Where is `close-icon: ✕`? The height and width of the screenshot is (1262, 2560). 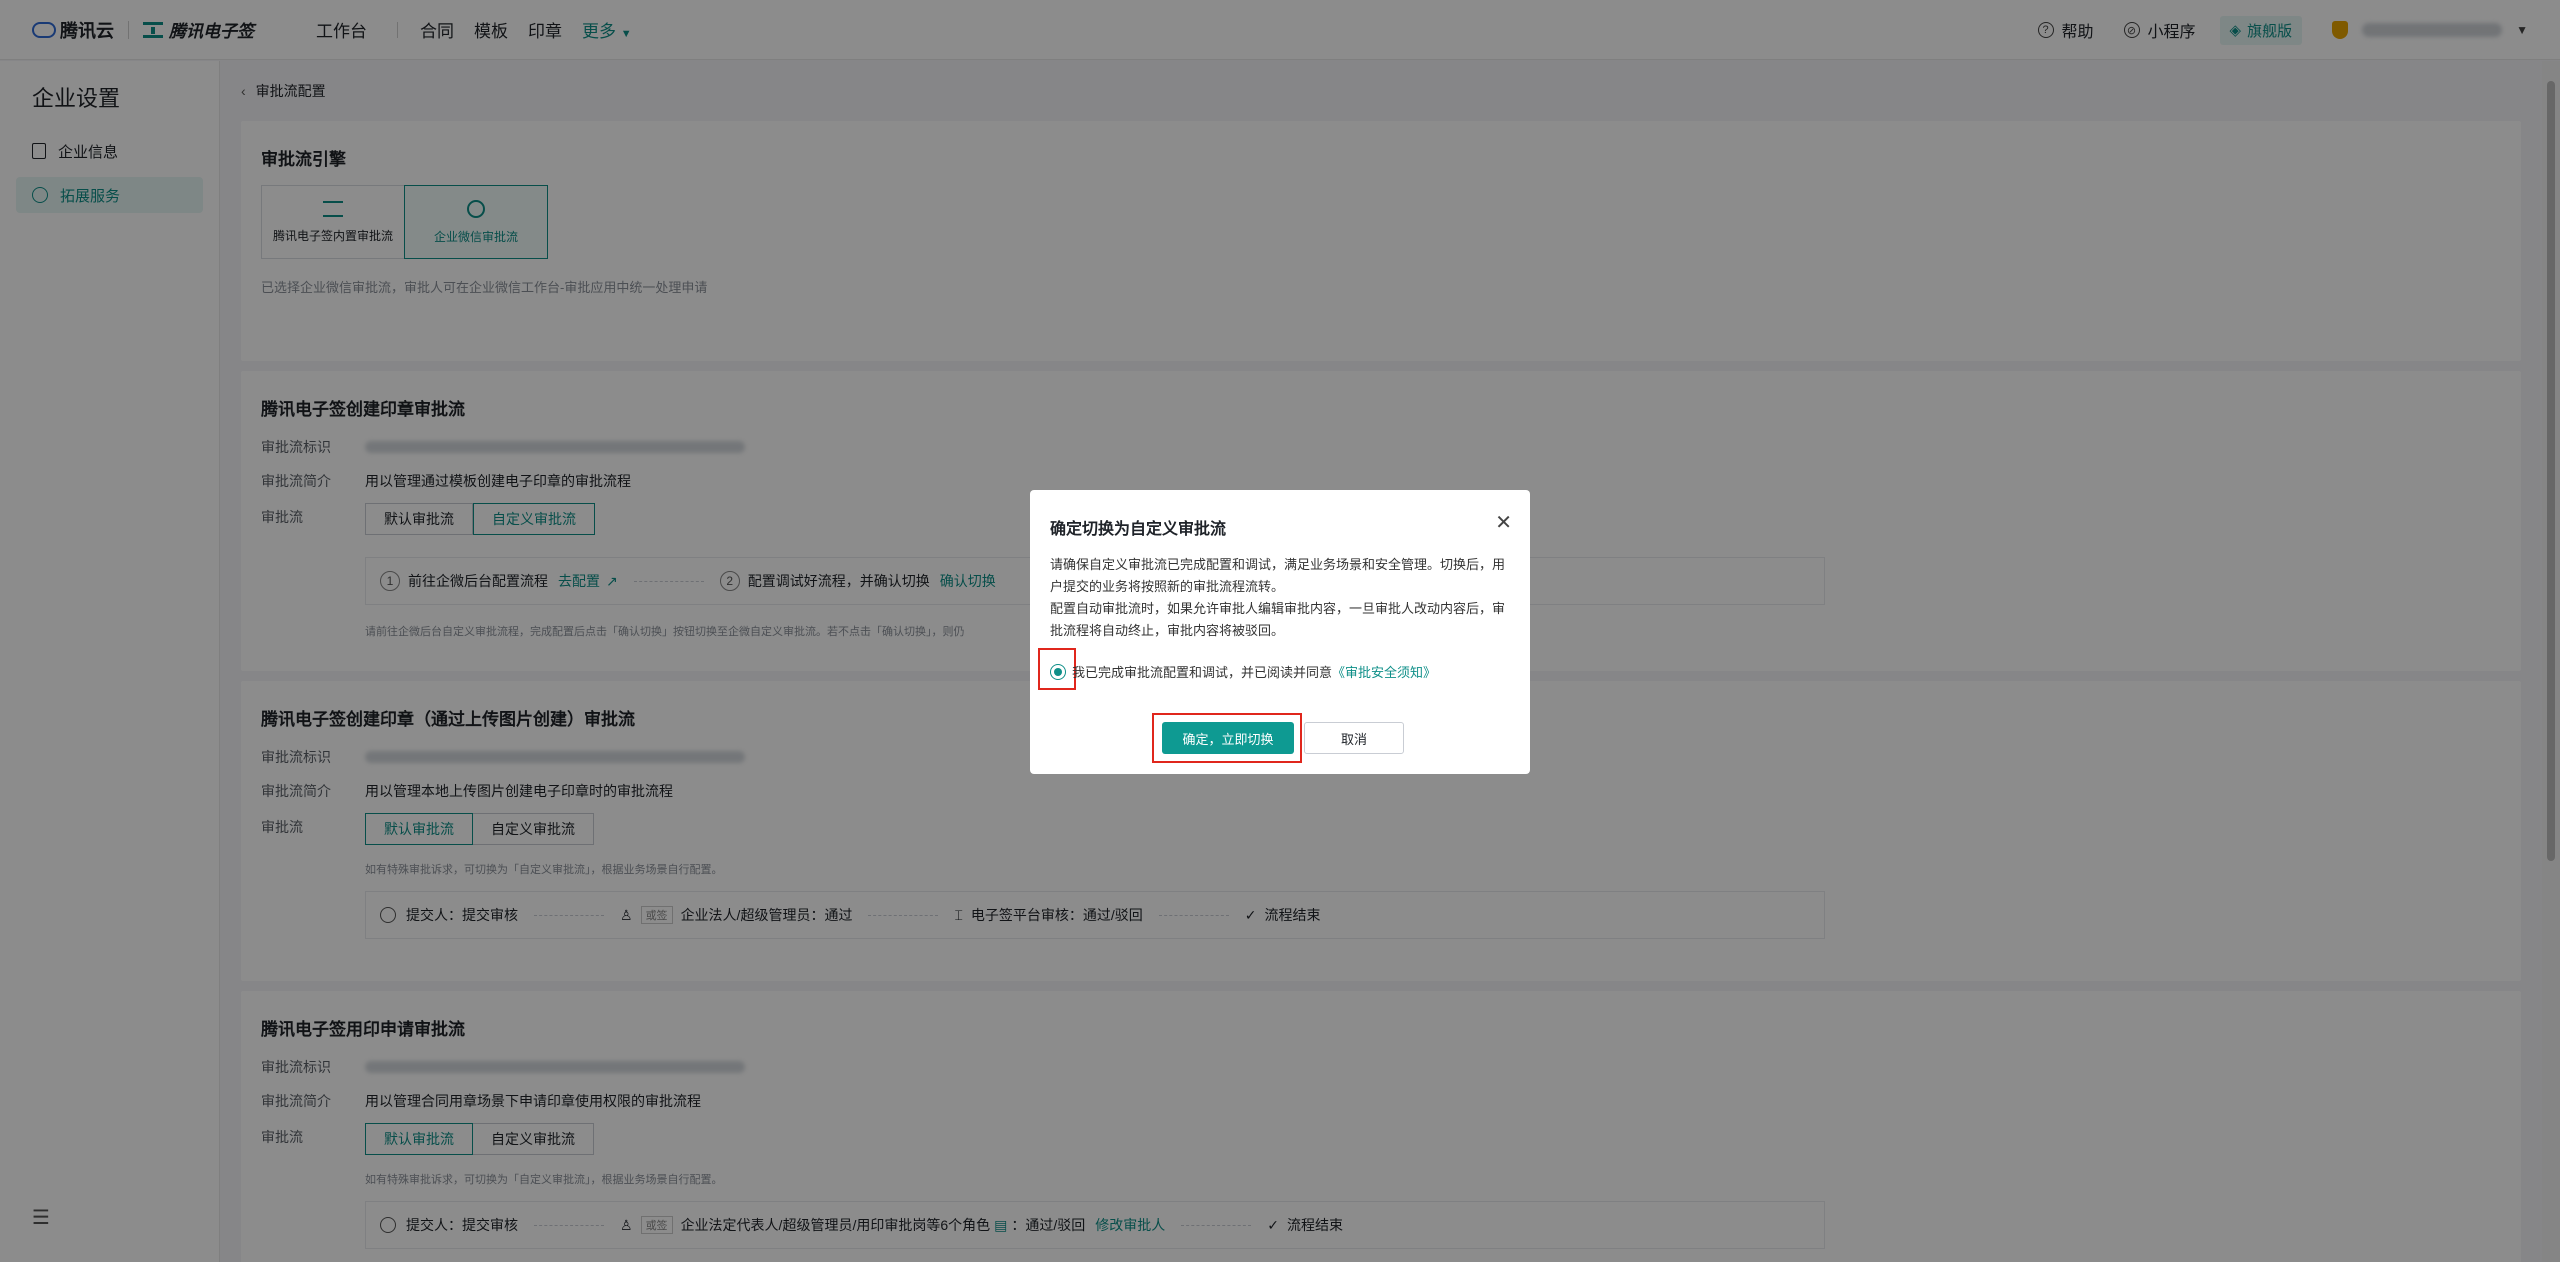
close-icon: ✕ is located at coordinates (1503, 522).